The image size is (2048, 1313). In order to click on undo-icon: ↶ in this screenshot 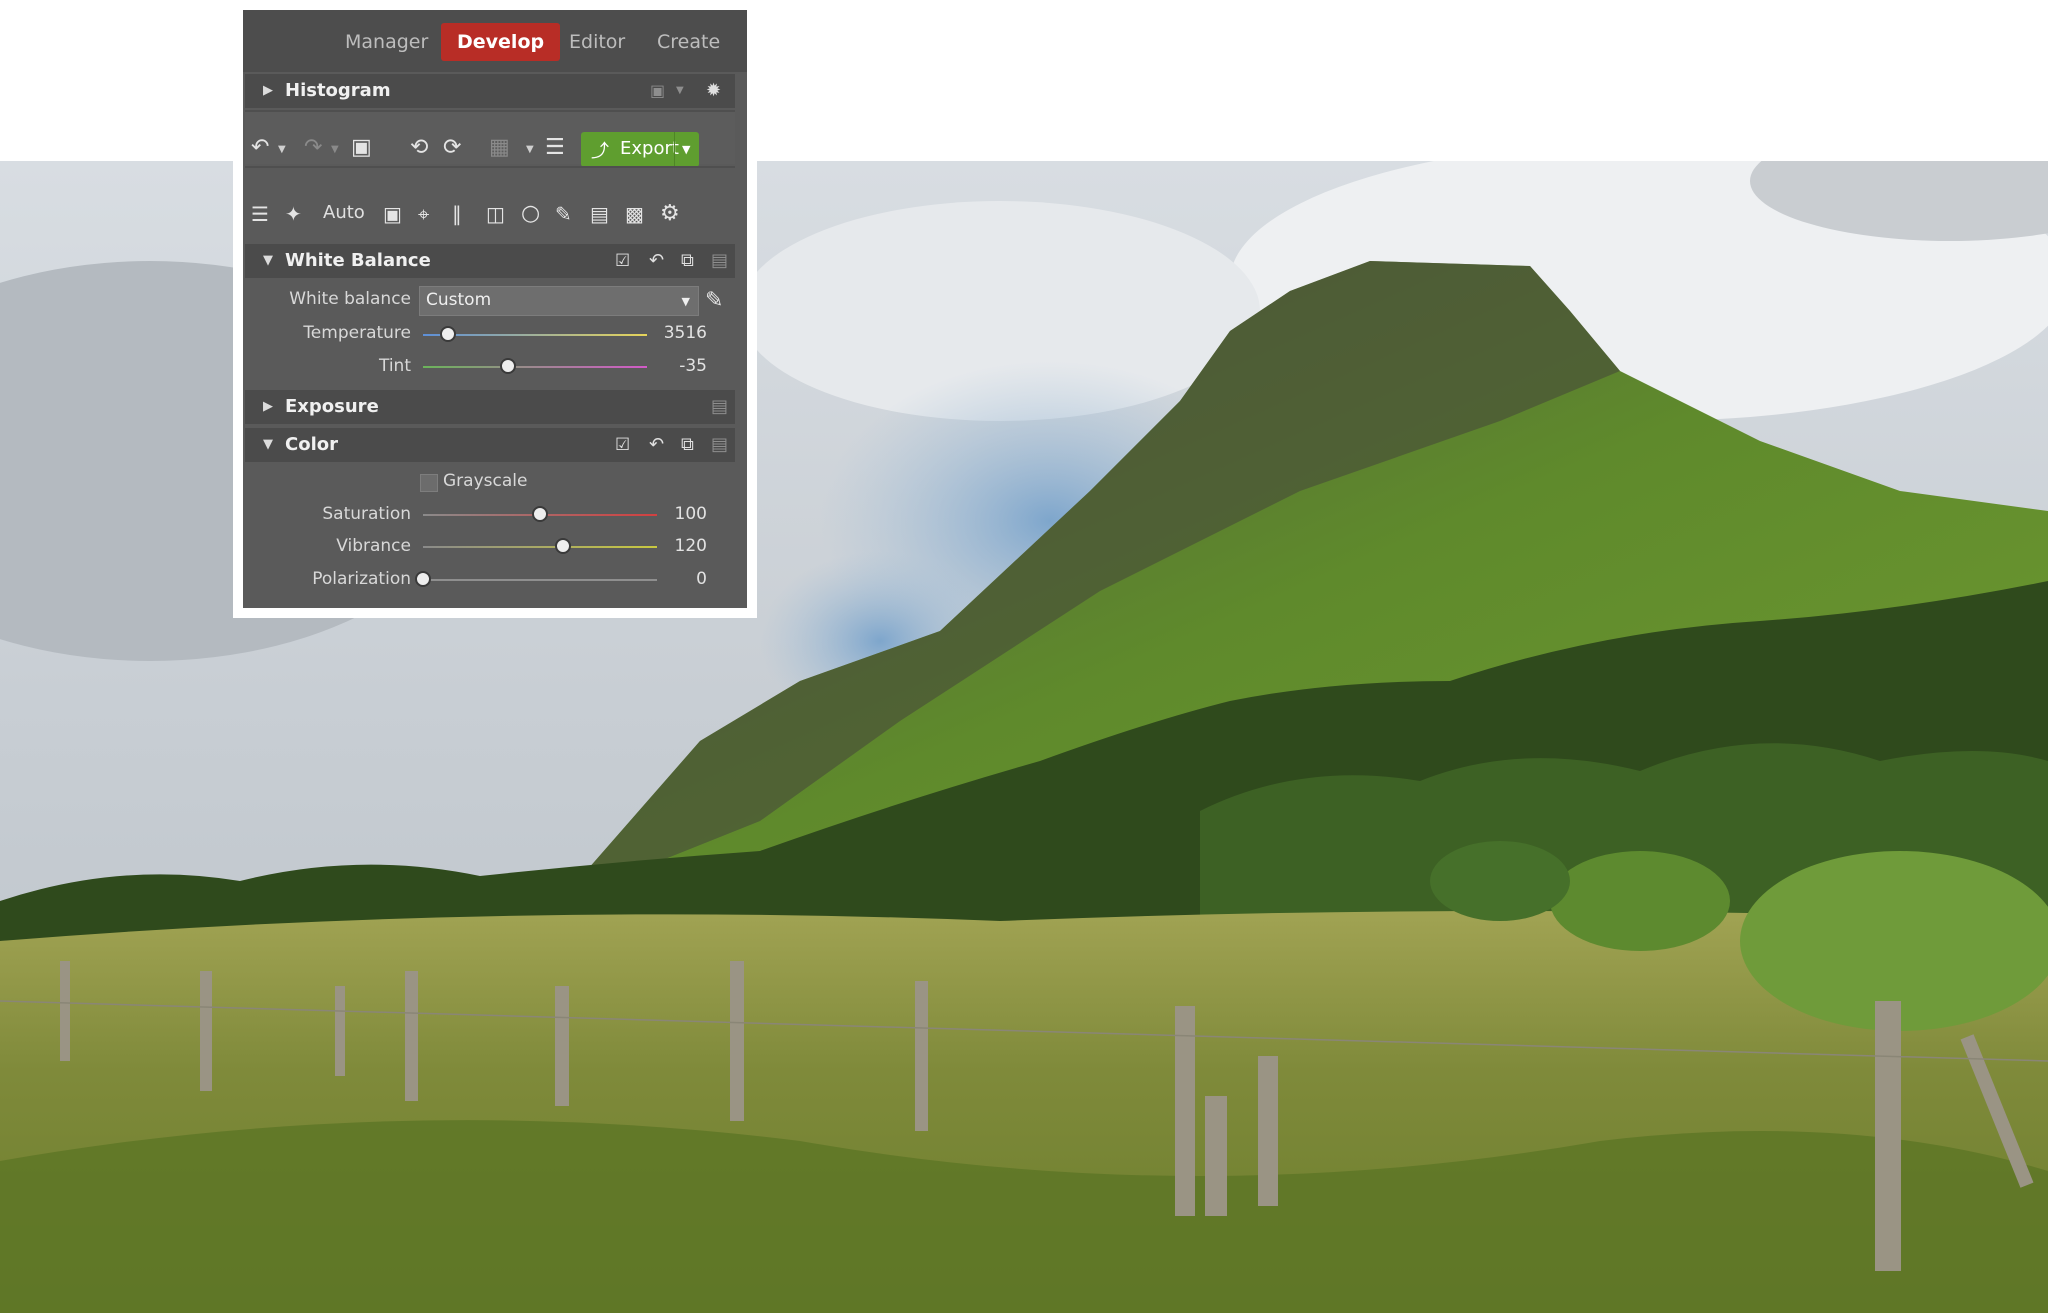, I will do `click(260, 148)`.